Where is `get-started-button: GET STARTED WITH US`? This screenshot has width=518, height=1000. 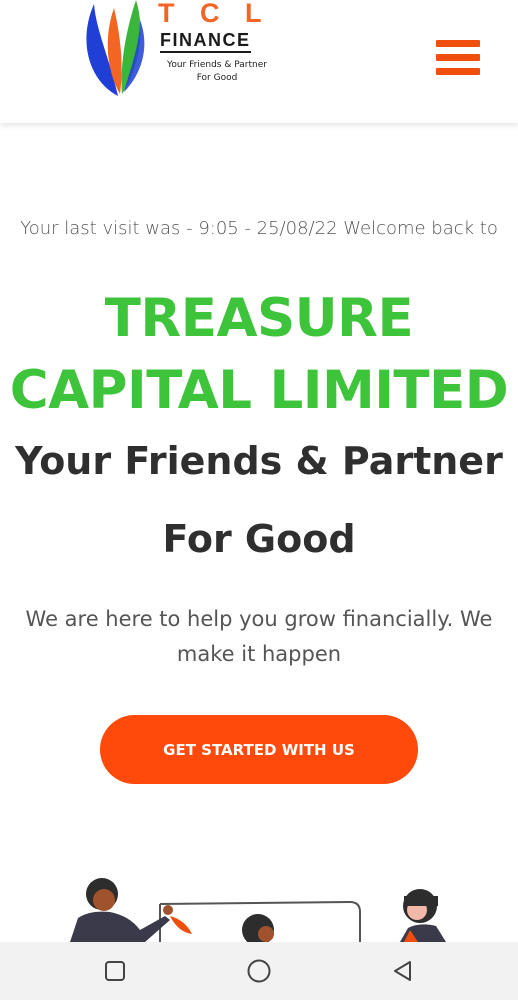 get-started-button: GET STARTED WITH US is located at coordinates (259, 749).